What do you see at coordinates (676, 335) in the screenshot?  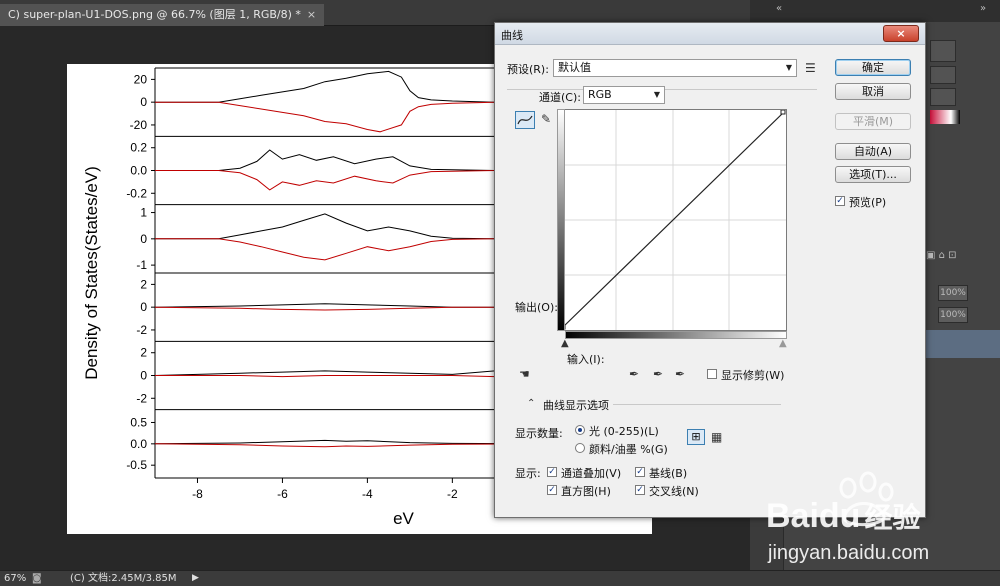 I see `input-gradient-bar` at bounding box center [676, 335].